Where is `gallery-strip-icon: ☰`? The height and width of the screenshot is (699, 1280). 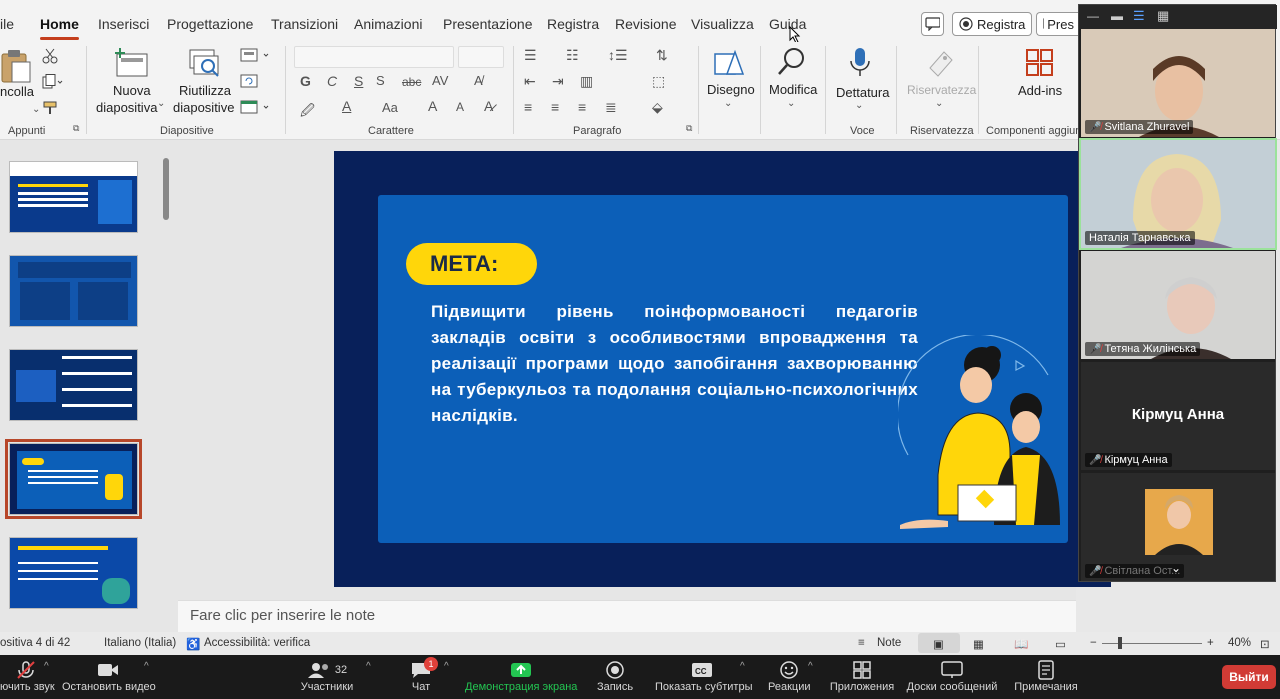
gallery-strip-icon: ☰ is located at coordinates (1139, 16).